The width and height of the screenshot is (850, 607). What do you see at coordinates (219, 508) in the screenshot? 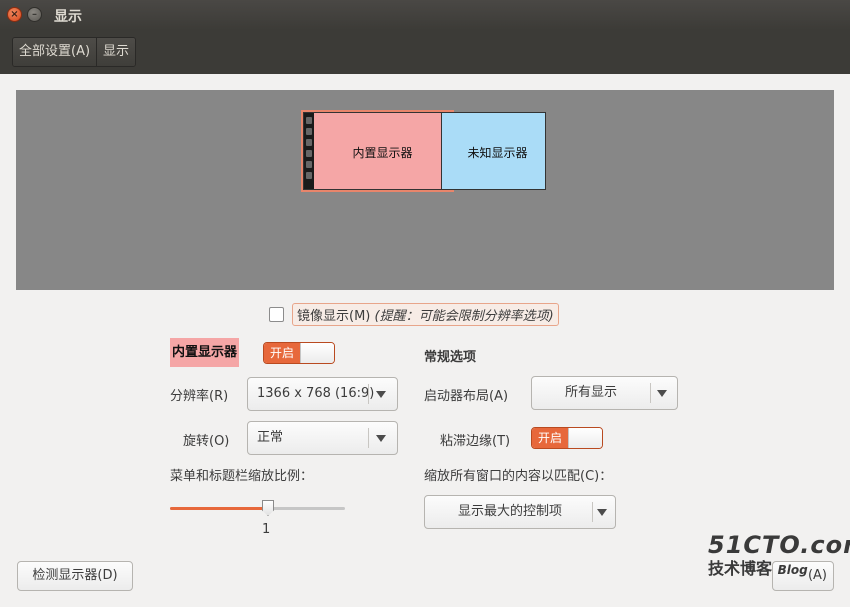
I see `scale-slider-fill` at bounding box center [219, 508].